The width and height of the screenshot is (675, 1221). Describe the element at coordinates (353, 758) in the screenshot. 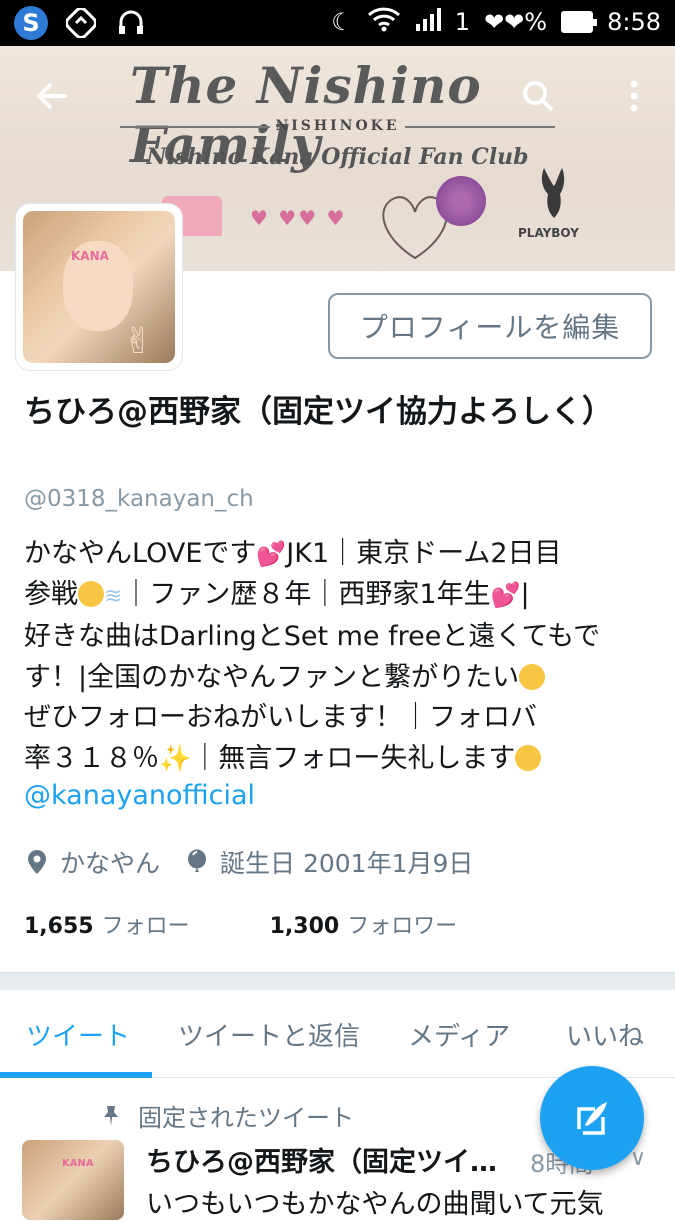

I see `bio-text: ｜無言フォロー失礼します` at that location.